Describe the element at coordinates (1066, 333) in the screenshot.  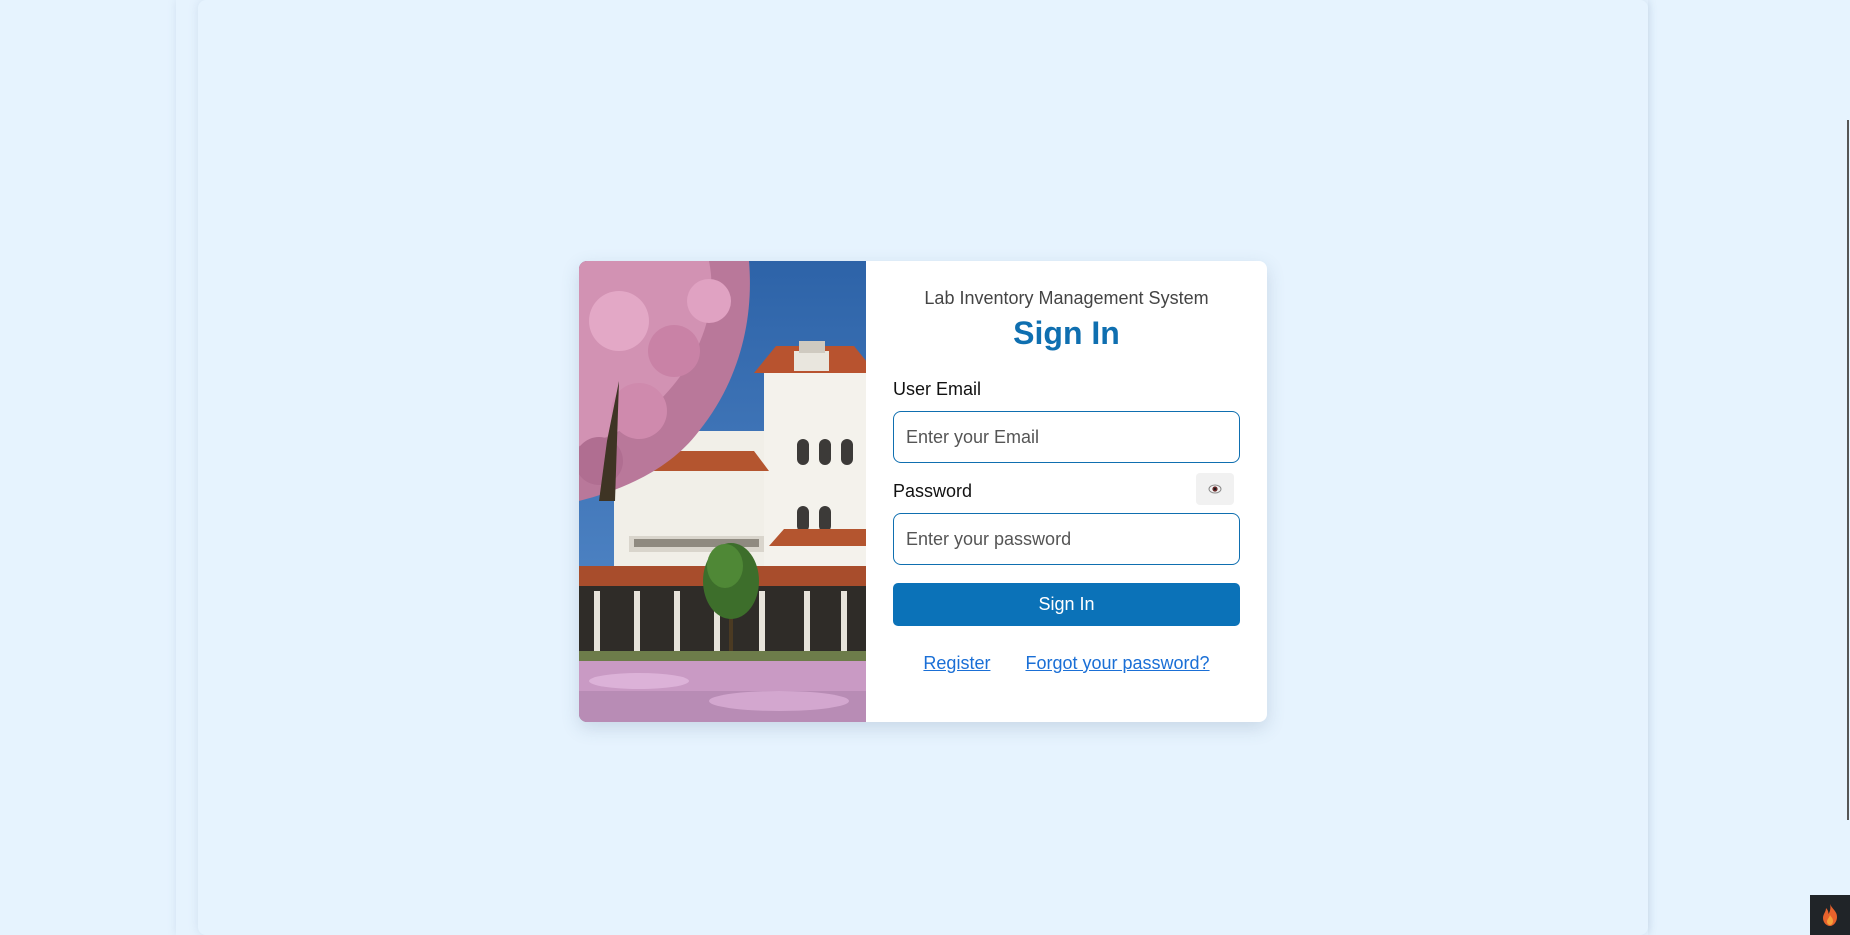
I see `page-title: Sign In` at that location.